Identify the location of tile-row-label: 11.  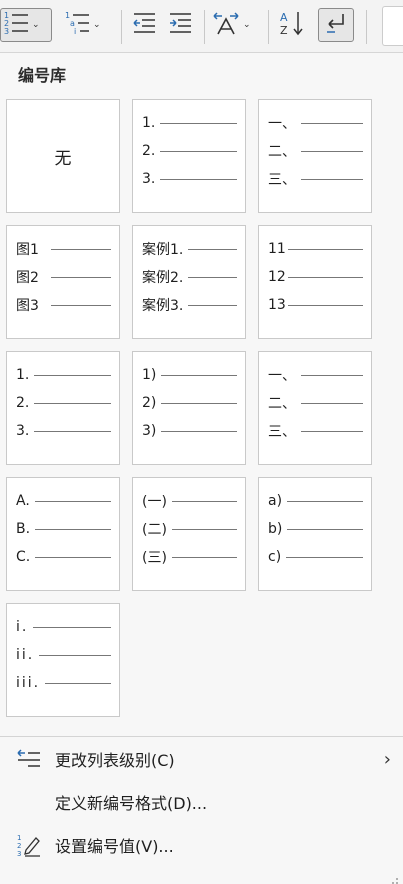
(277, 249).